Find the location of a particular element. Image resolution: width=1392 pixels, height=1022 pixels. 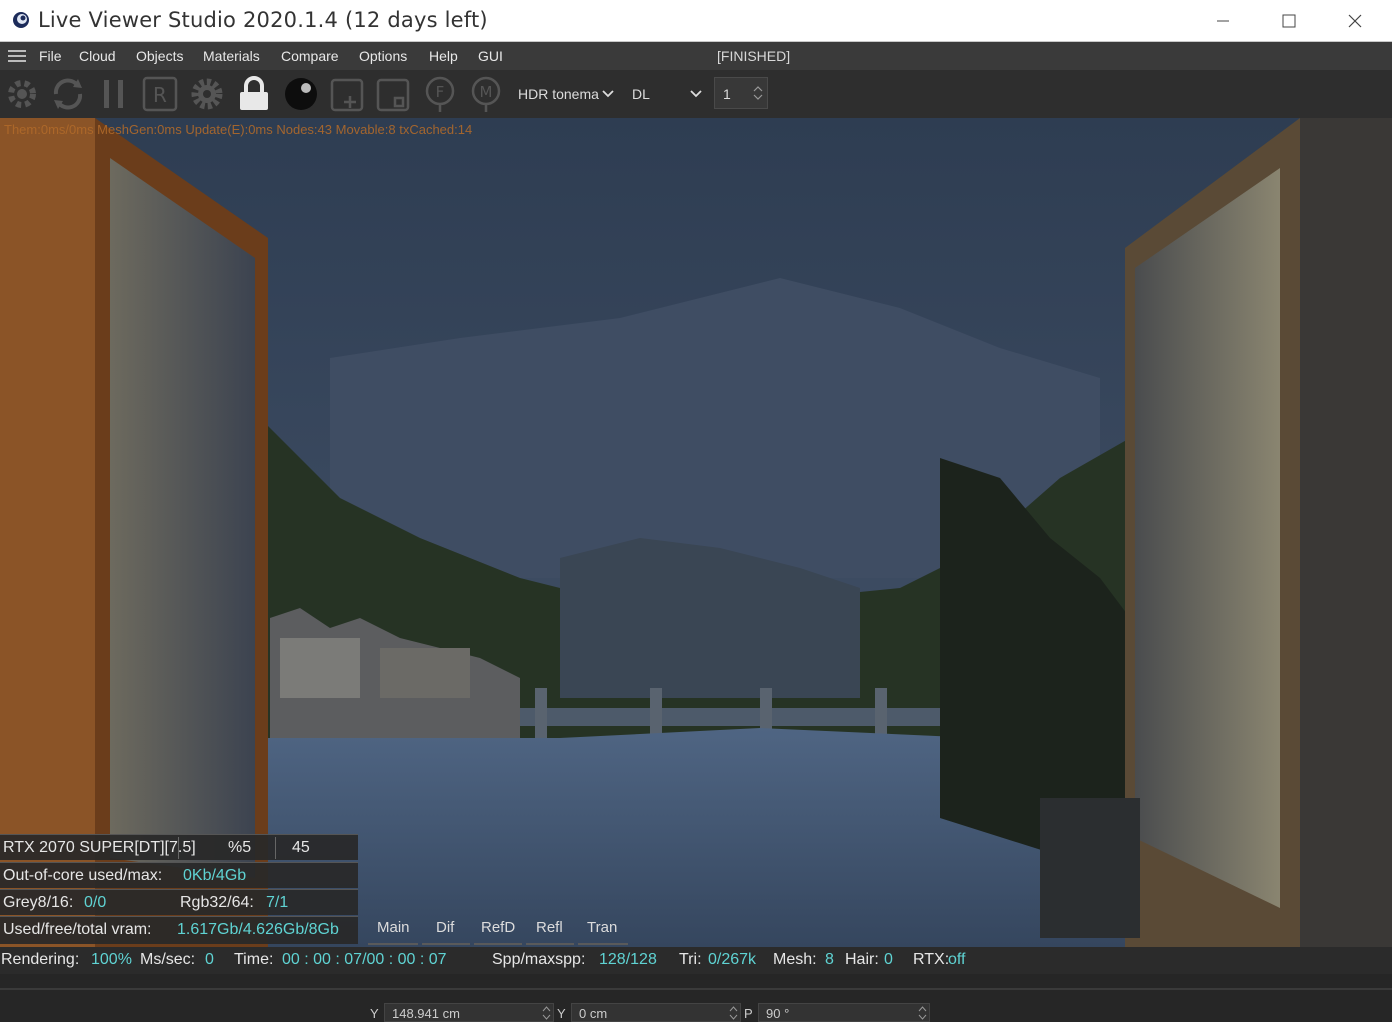

y-label: Y is located at coordinates (374, 1013).